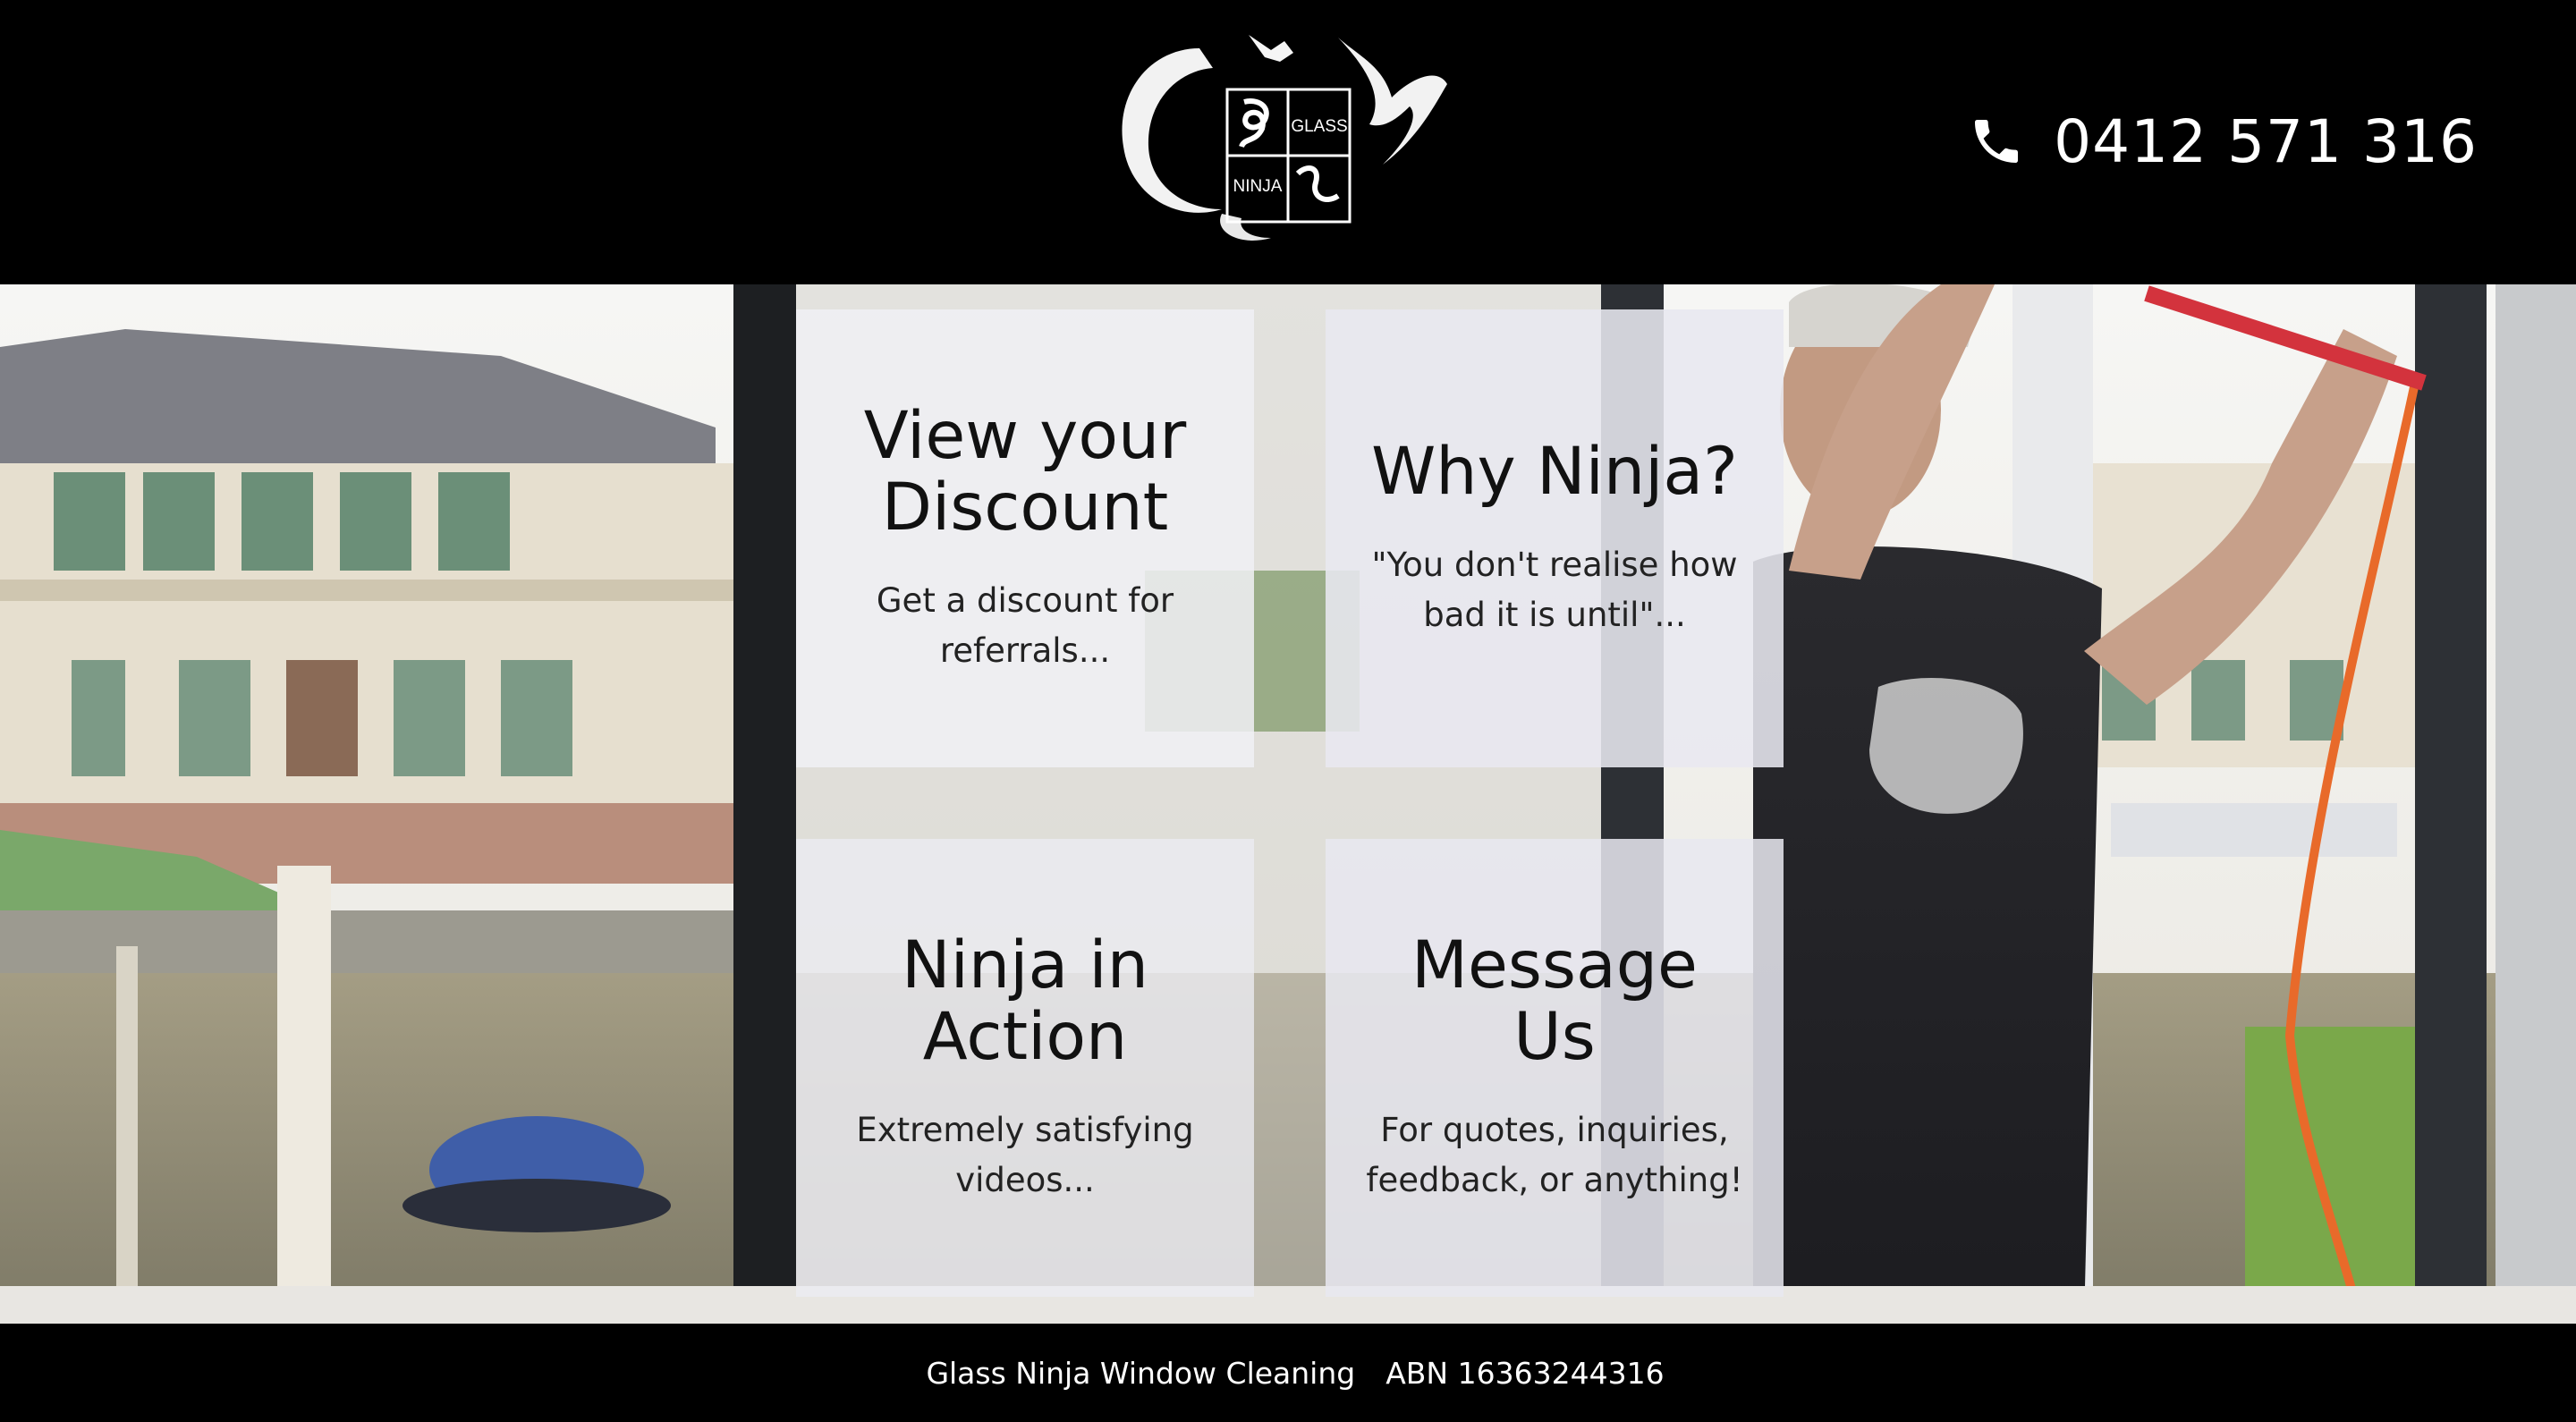  What do you see at coordinates (1997, 141) in the screenshot?
I see `phone-icon` at bounding box center [1997, 141].